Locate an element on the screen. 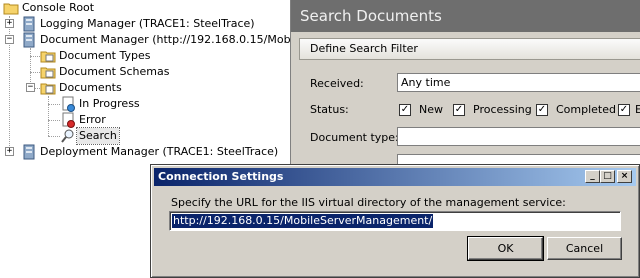 The height and width of the screenshot is (278, 640). document-types-icon is located at coordinates (48, 56).